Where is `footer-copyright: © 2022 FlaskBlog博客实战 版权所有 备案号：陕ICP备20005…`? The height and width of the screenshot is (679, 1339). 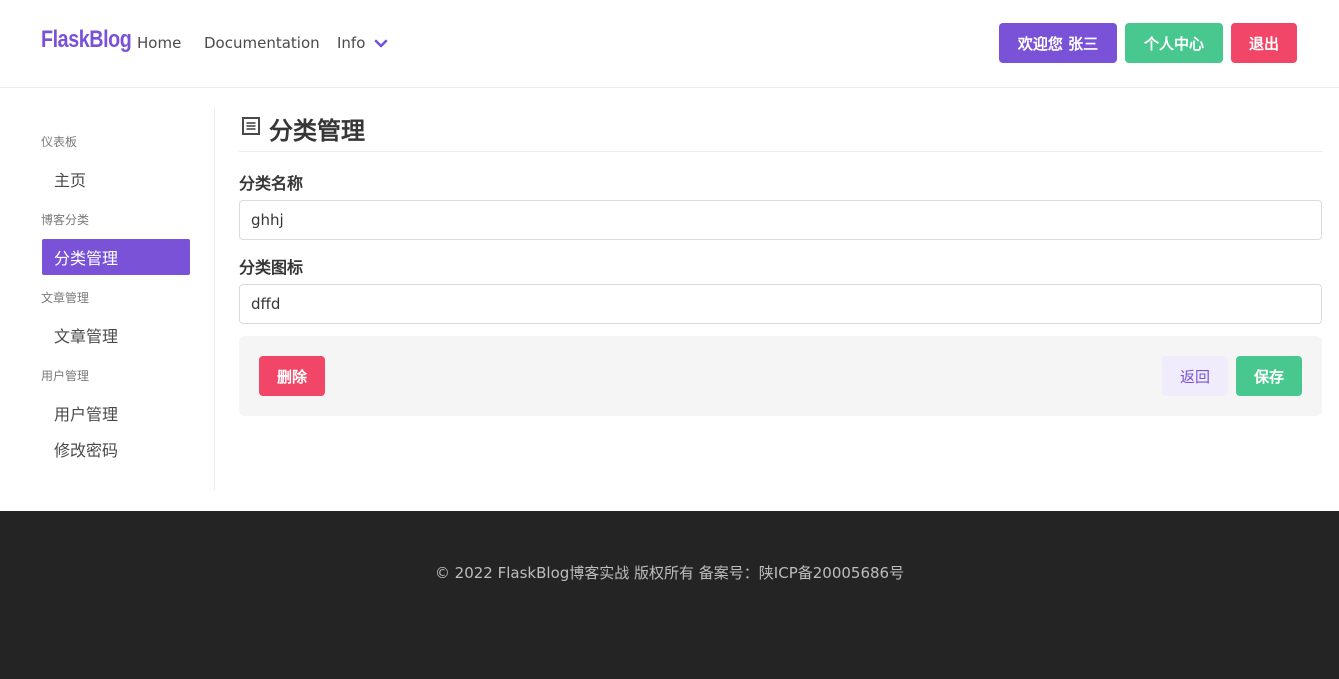 footer-copyright: © 2022 FlaskBlog博客实战 版权所有 备案号：陕ICP备20005… is located at coordinates (669, 573).